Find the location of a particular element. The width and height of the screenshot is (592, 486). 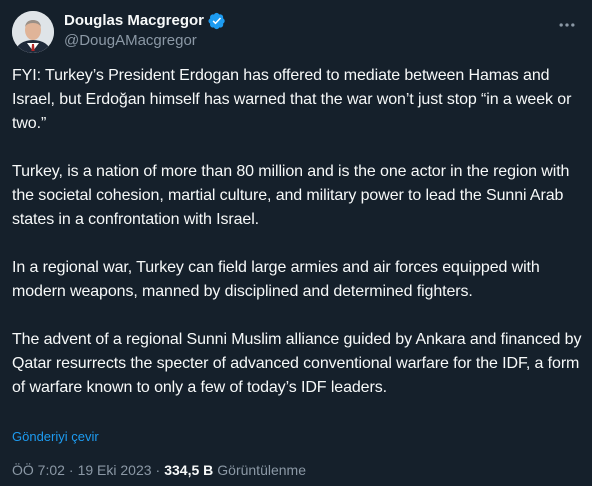

more-horizontal-icon is located at coordinates (567, 25).